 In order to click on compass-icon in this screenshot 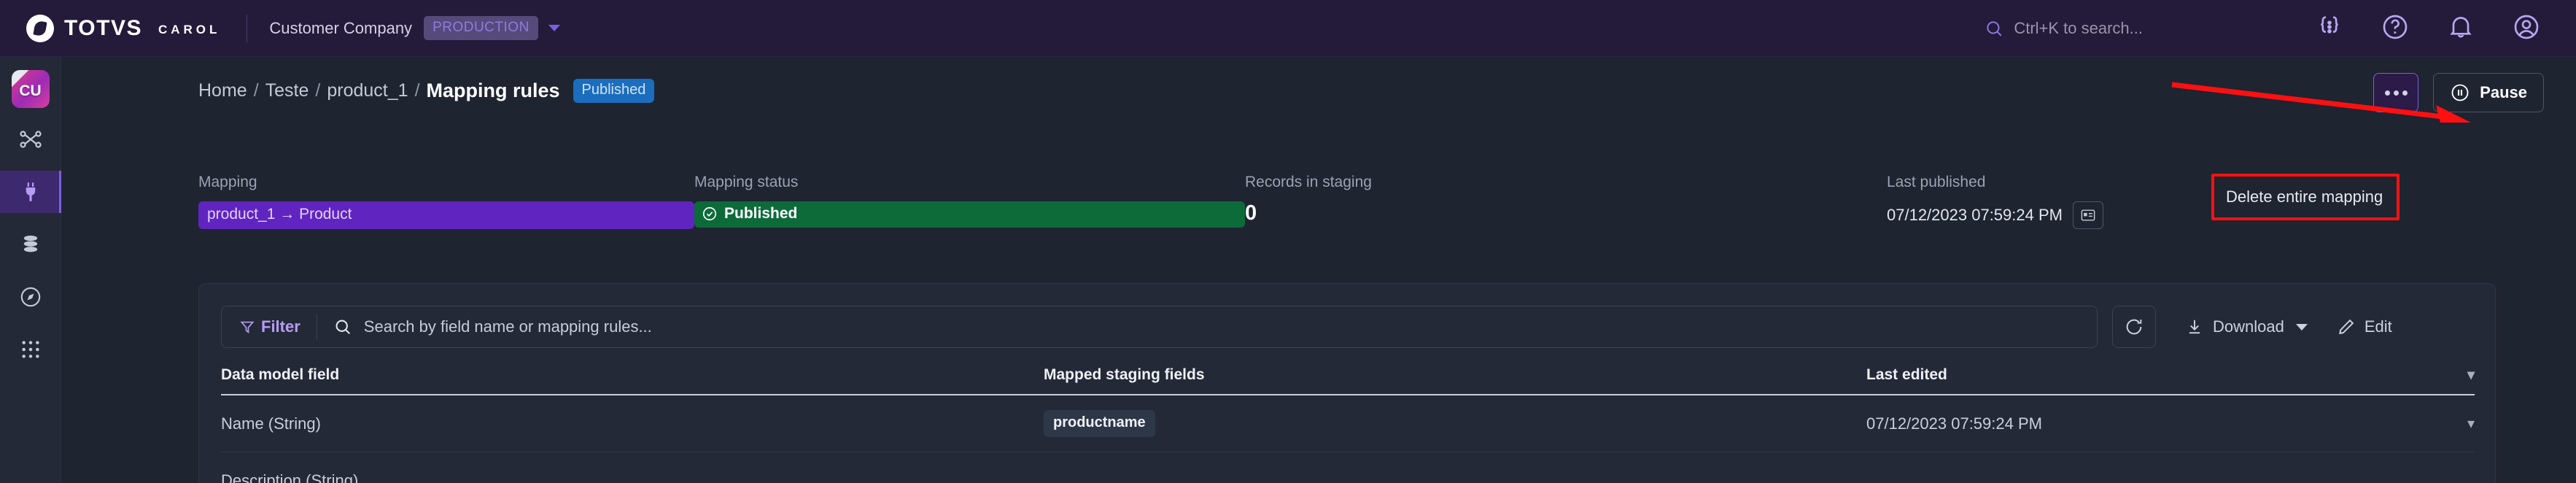, I will do `click(30, 297)`.